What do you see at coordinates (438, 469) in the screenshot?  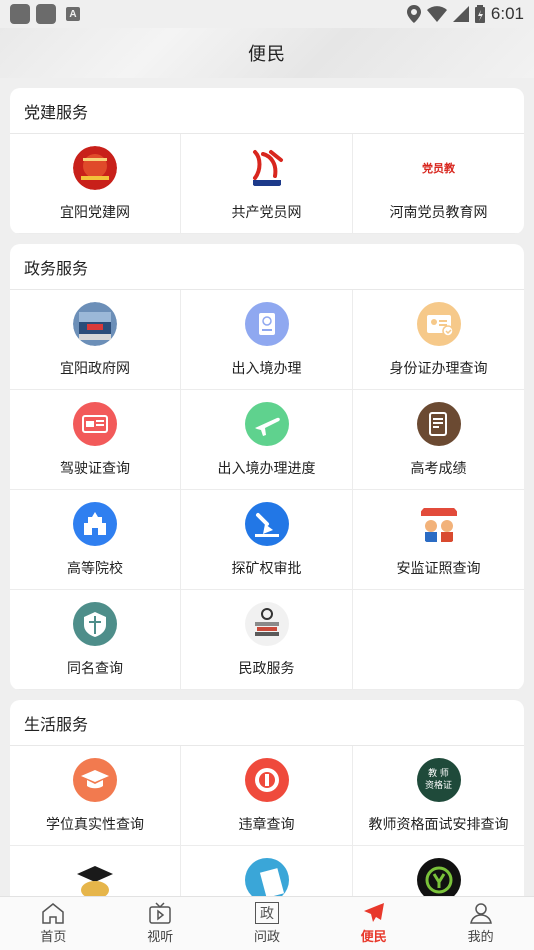 I see `service-label: 高考成绩` at bounding box center [438, 469].